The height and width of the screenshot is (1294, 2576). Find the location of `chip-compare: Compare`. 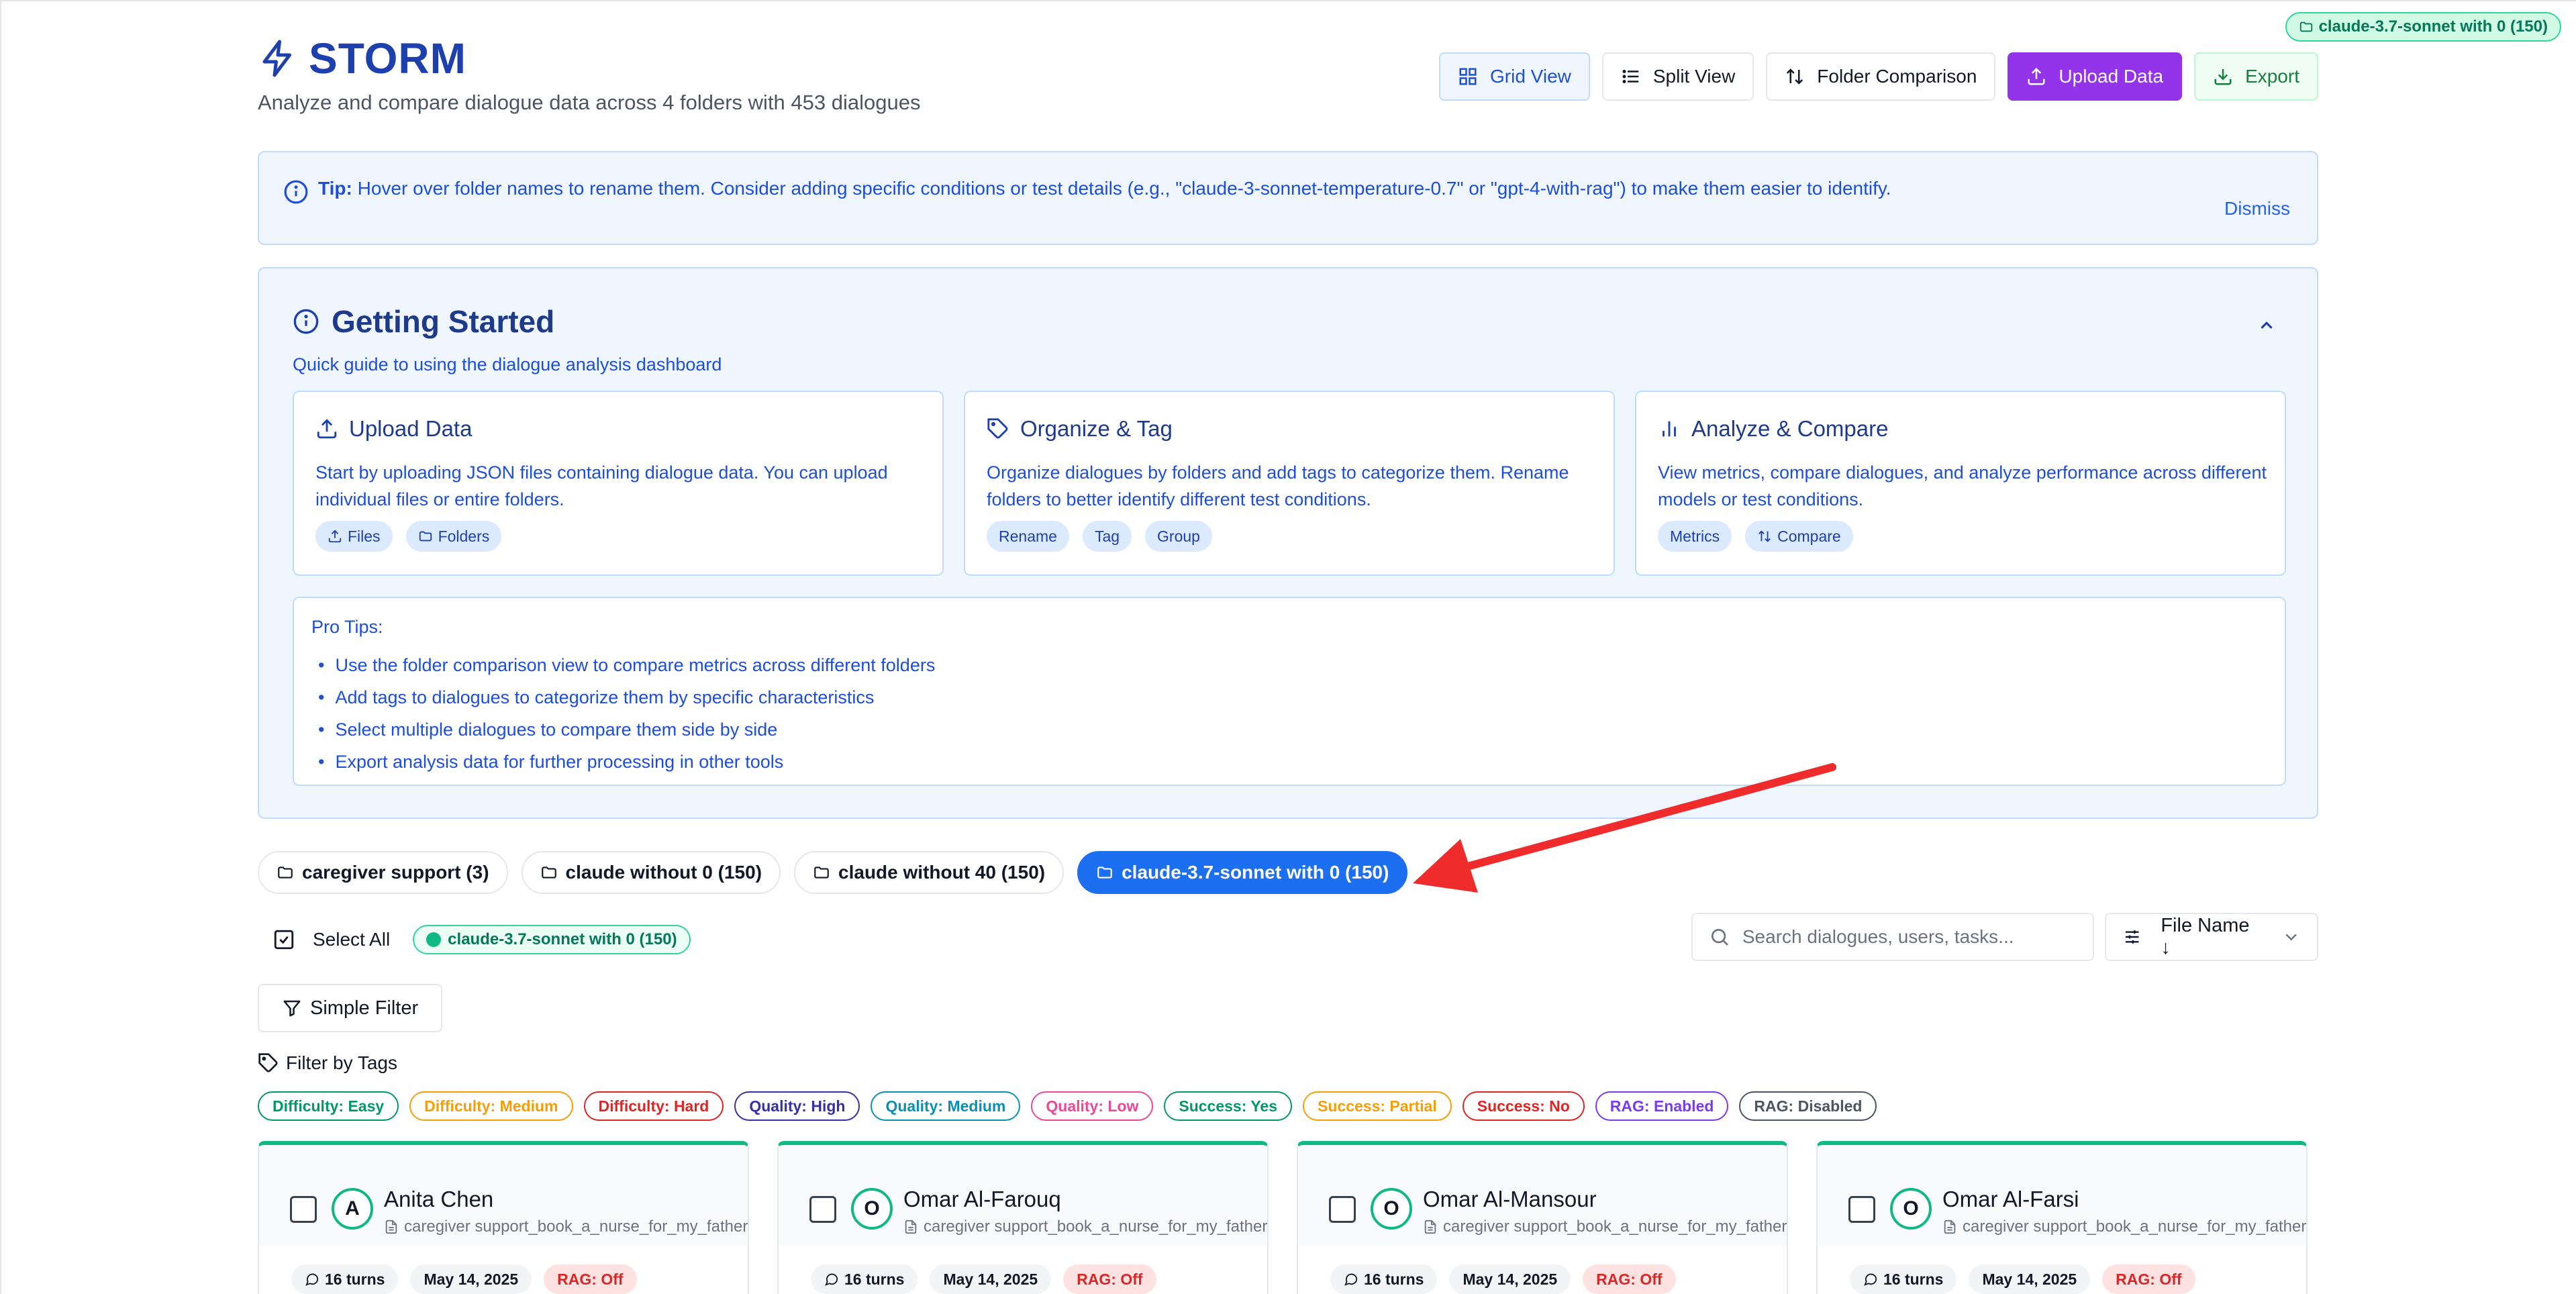

chip-compare: Compare is located at coordinates (1799, 536).